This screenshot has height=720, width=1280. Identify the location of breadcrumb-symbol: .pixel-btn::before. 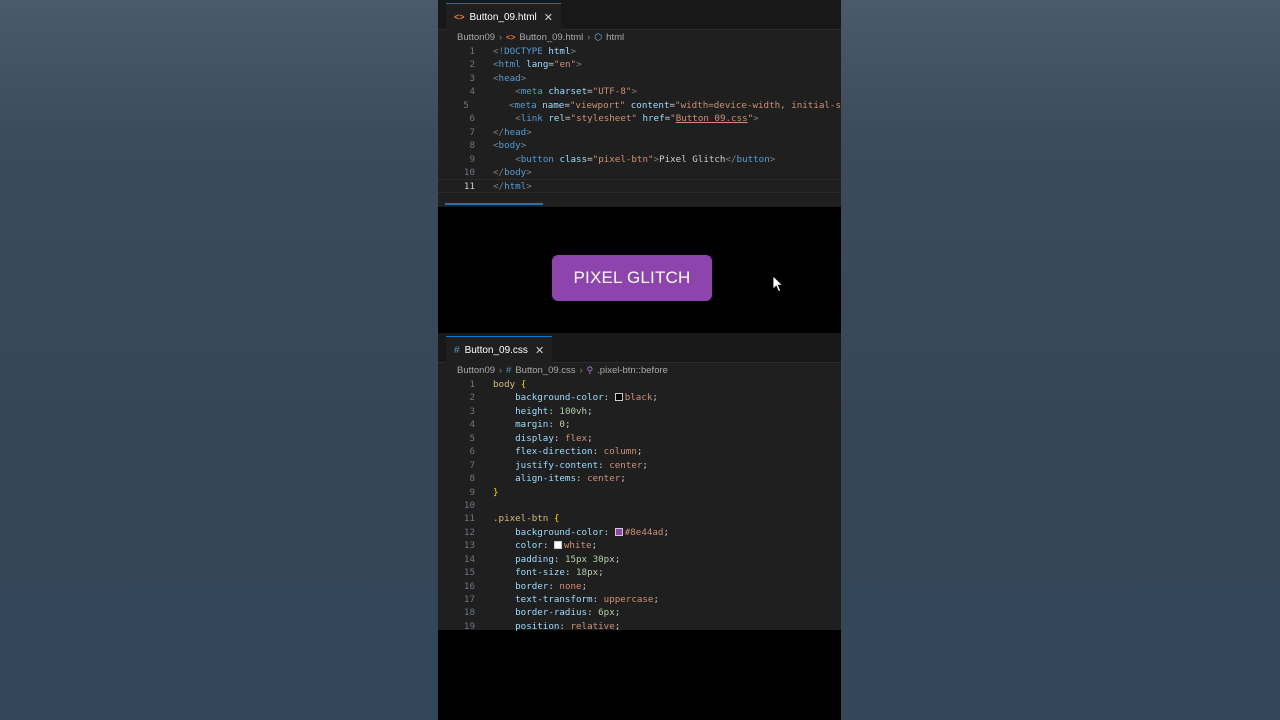
(632, 370).